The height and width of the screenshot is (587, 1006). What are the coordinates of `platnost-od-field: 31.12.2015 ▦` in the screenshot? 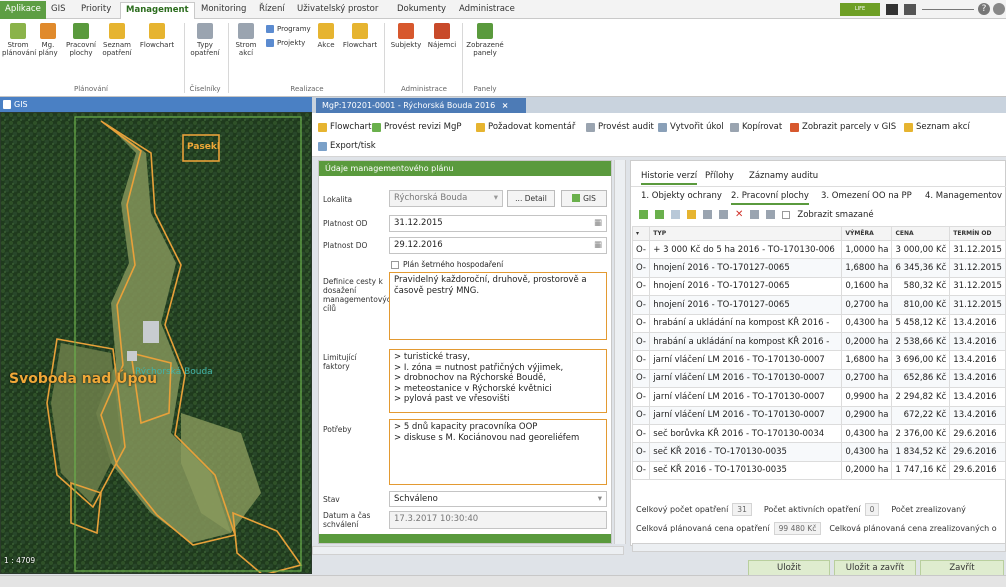 It's located at (498, 223).